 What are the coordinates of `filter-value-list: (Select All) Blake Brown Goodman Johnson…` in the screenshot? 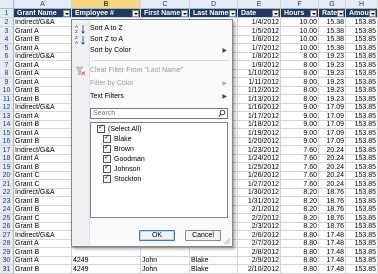 It's located at (159, 170).